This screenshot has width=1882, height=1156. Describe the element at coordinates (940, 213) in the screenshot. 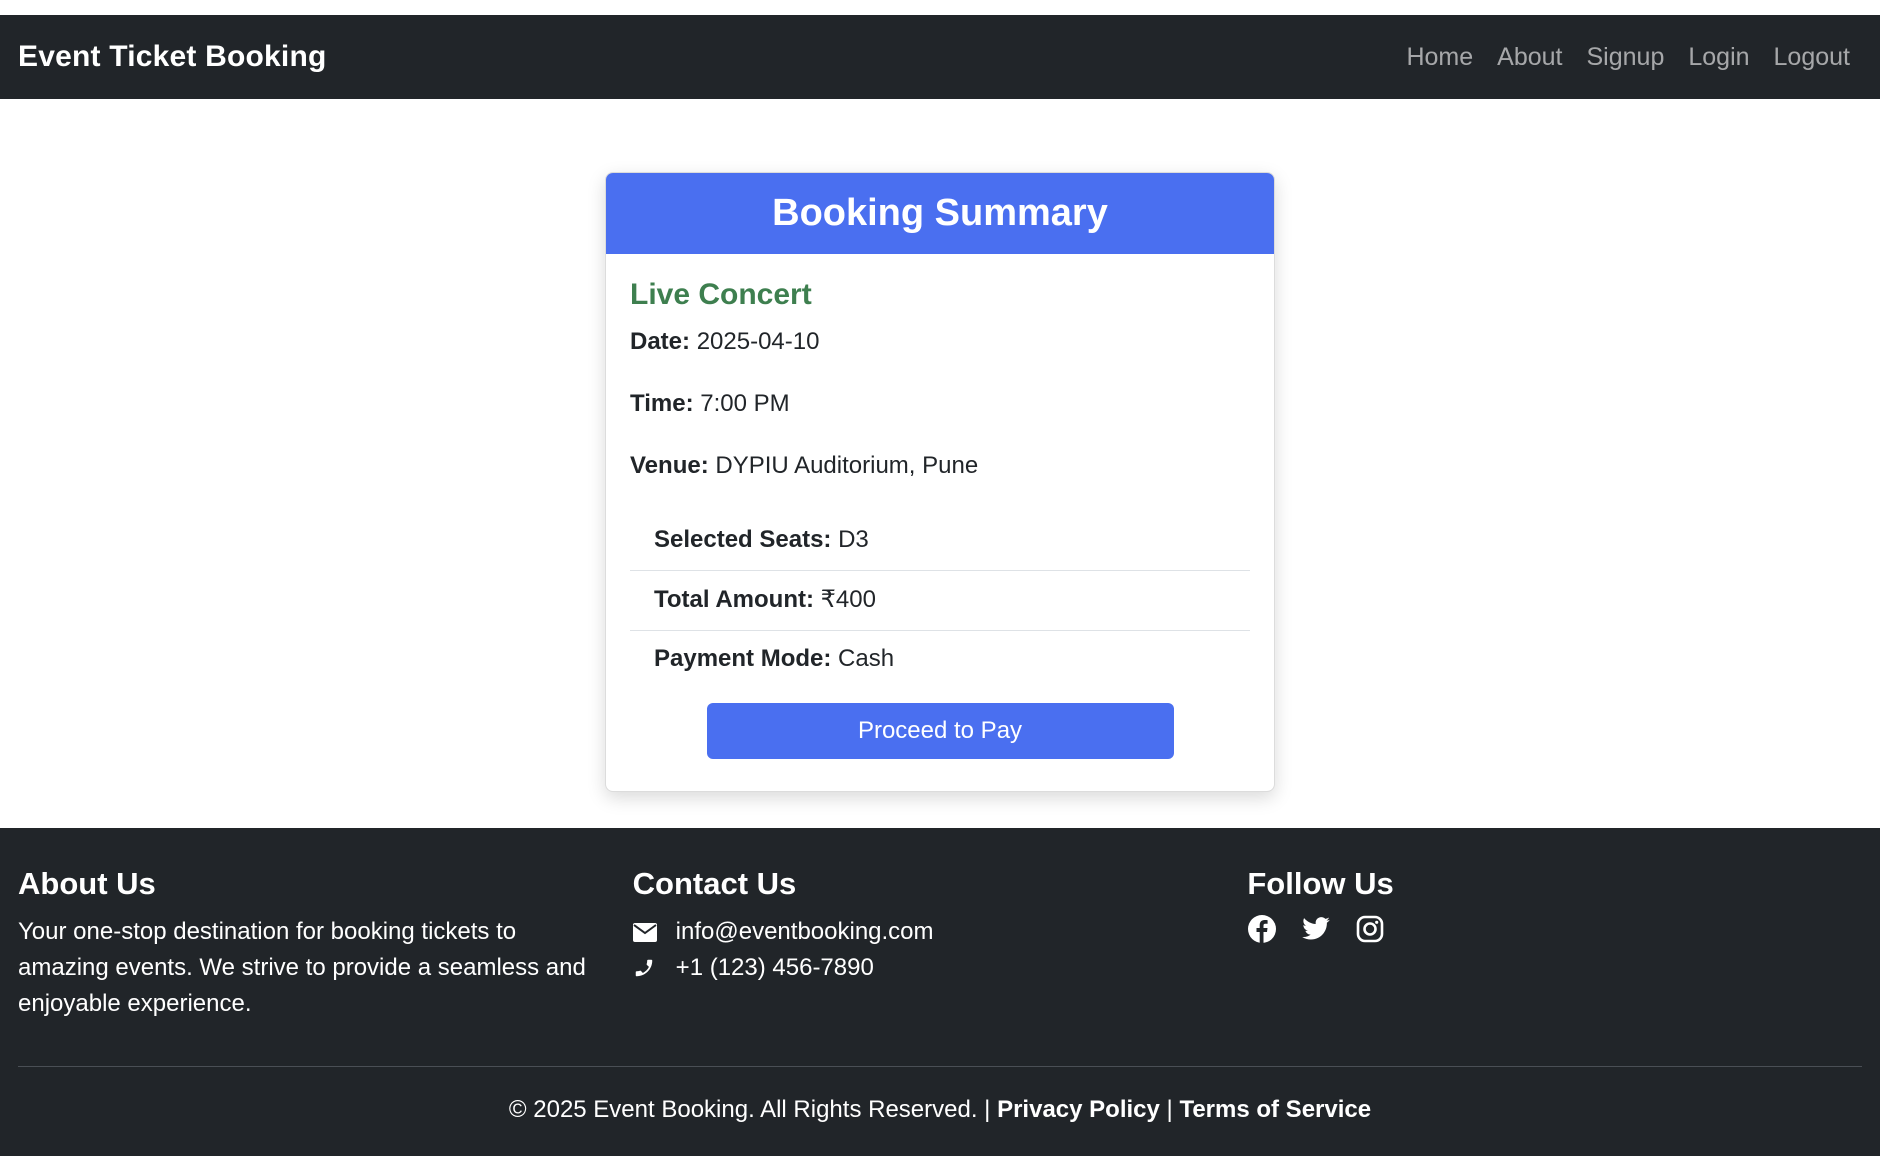

I see `card-header: Booking Summary` at that location.